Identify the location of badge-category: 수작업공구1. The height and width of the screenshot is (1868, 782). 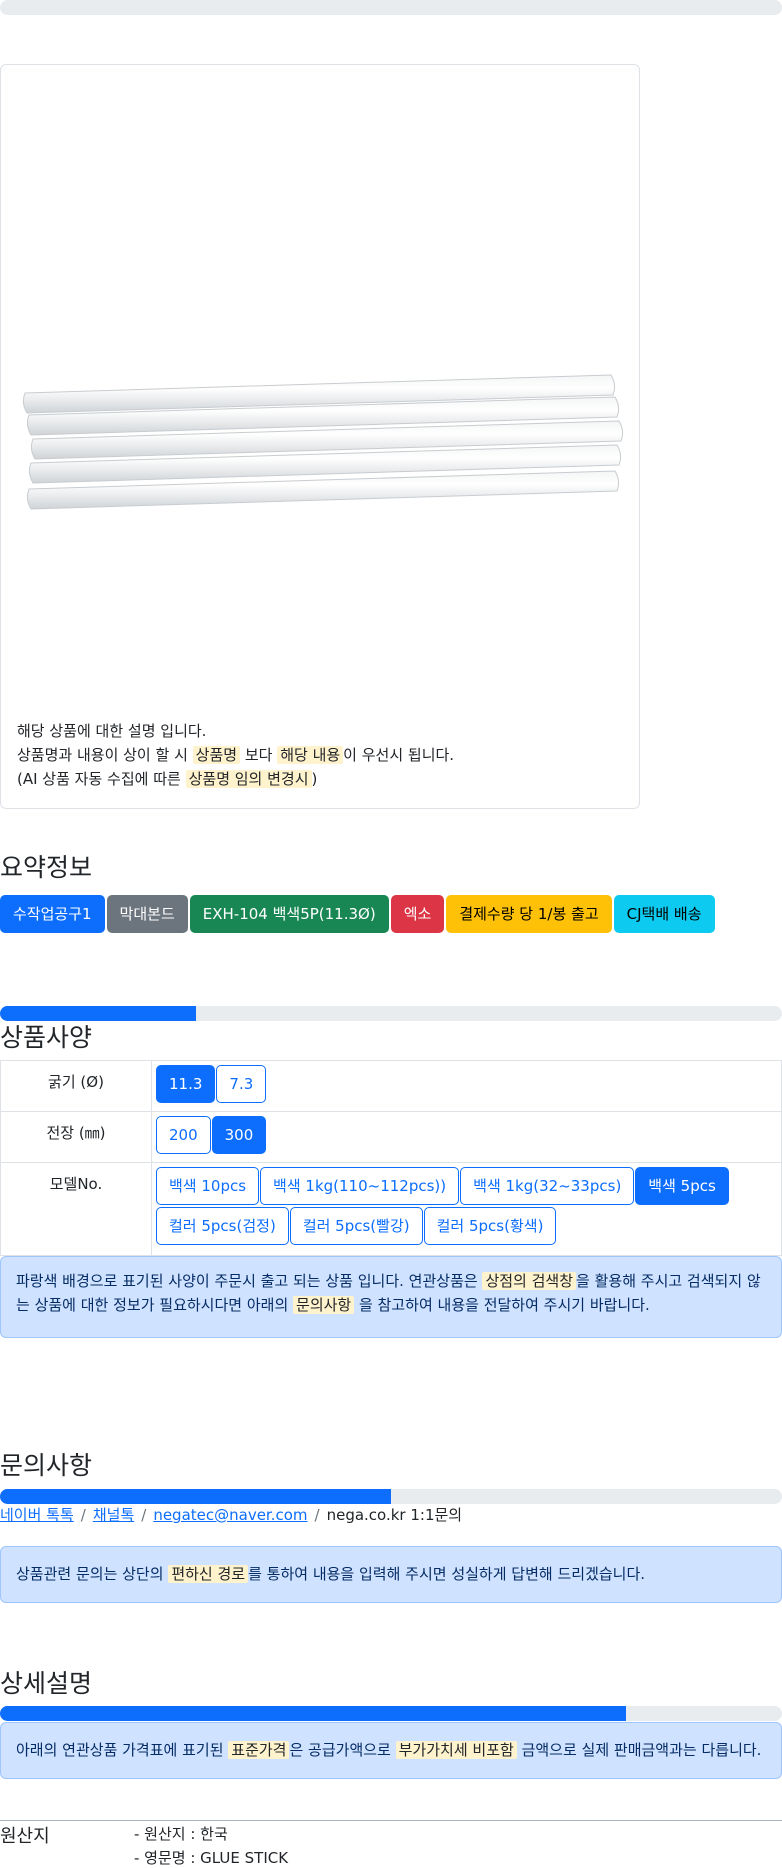
(52, 914).